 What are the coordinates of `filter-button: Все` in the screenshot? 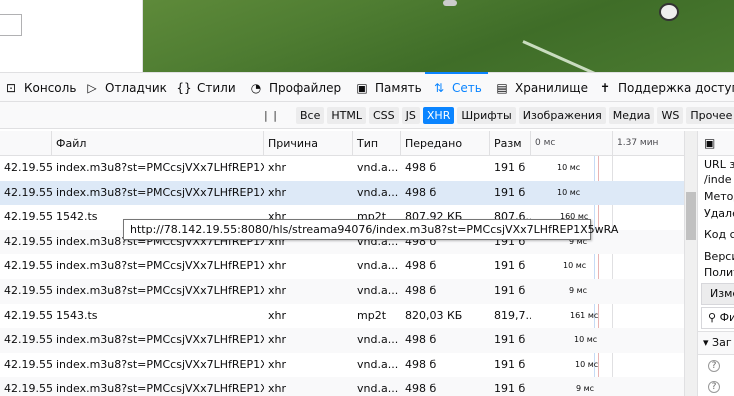 It's located at (310, 115).